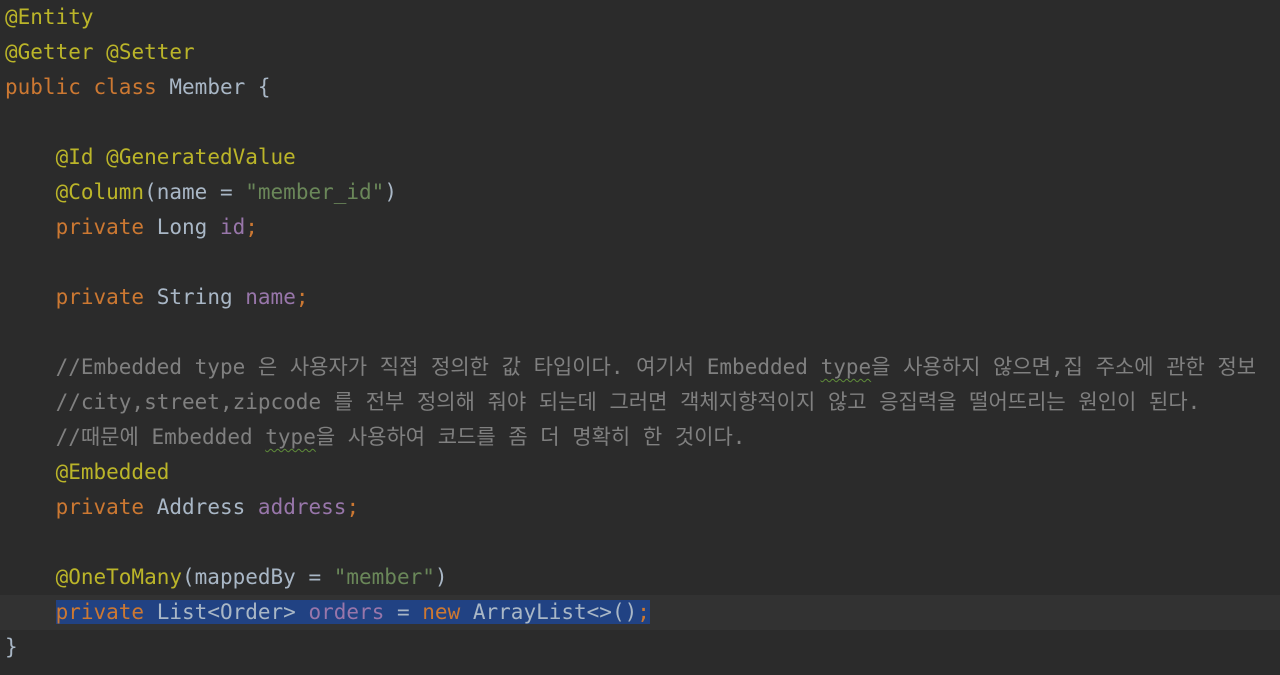  Describe the element at coordinates (232, 227) in the screenshot. I see `field-name: id` at that location.